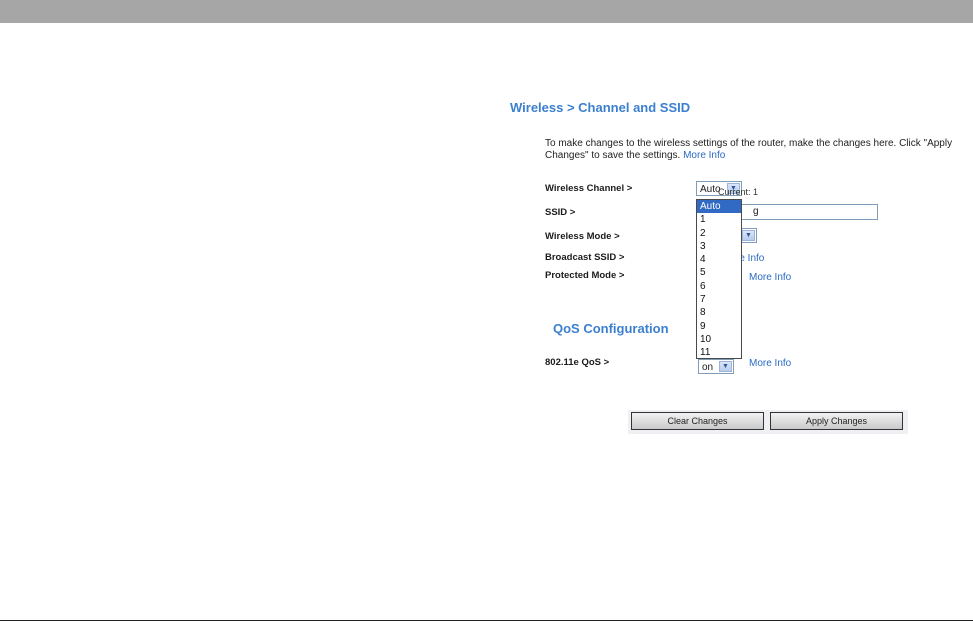 The height and width of the screenshot is (624, 973). I want to click on more-info-link: More Info, so click(704, 155).